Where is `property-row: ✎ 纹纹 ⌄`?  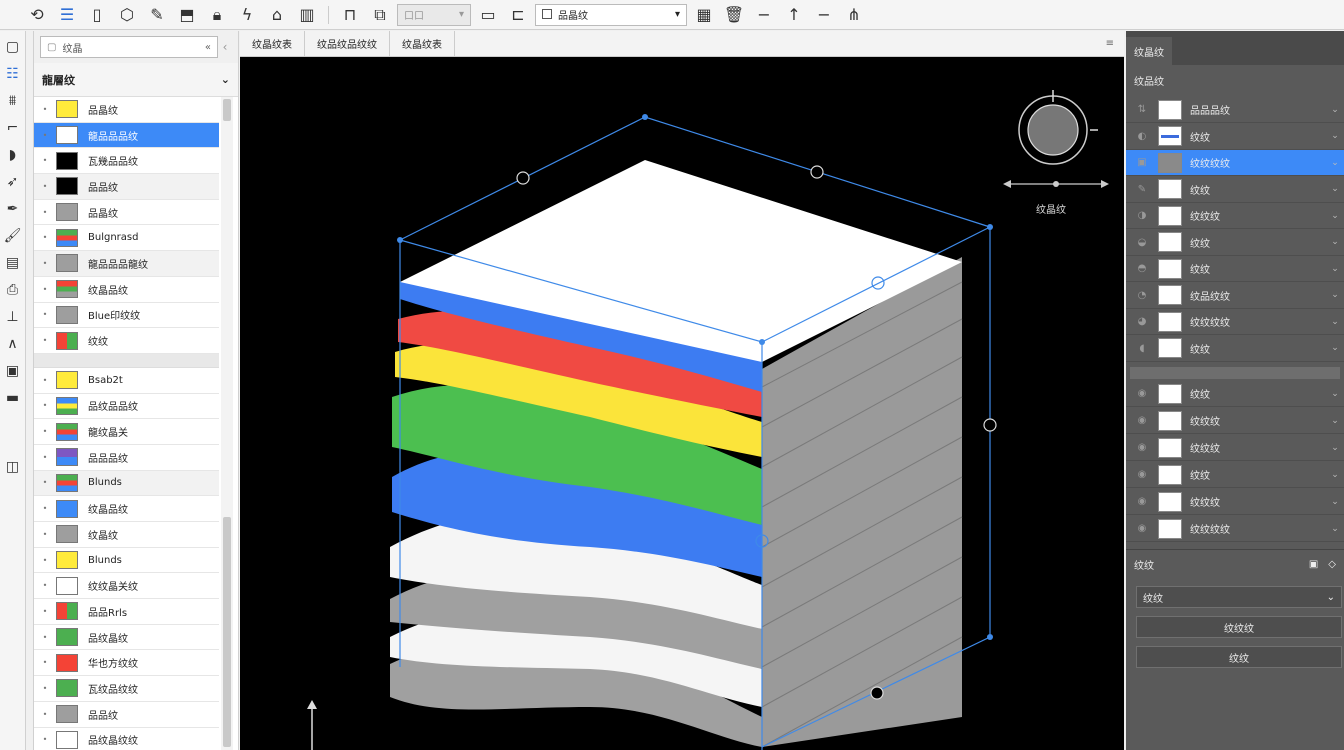 property-row: ✎ 纹纹 ⌄ is located at coordinates (1235, 190).